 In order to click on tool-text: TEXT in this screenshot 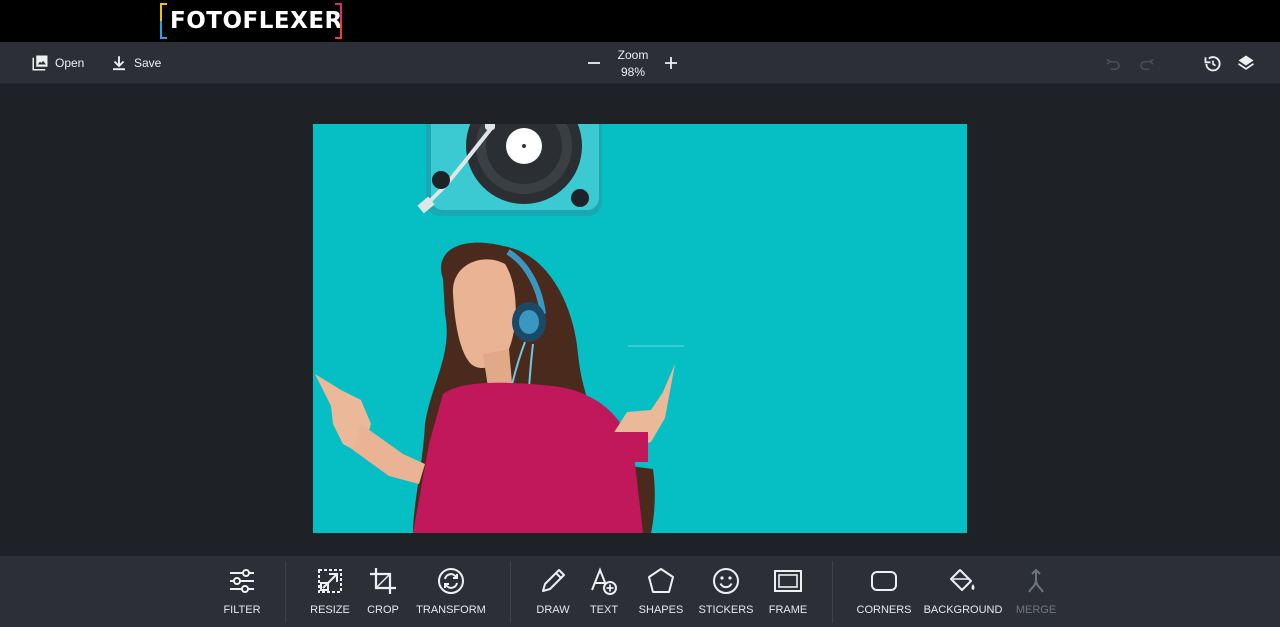, I will do `click(604, 593)`.